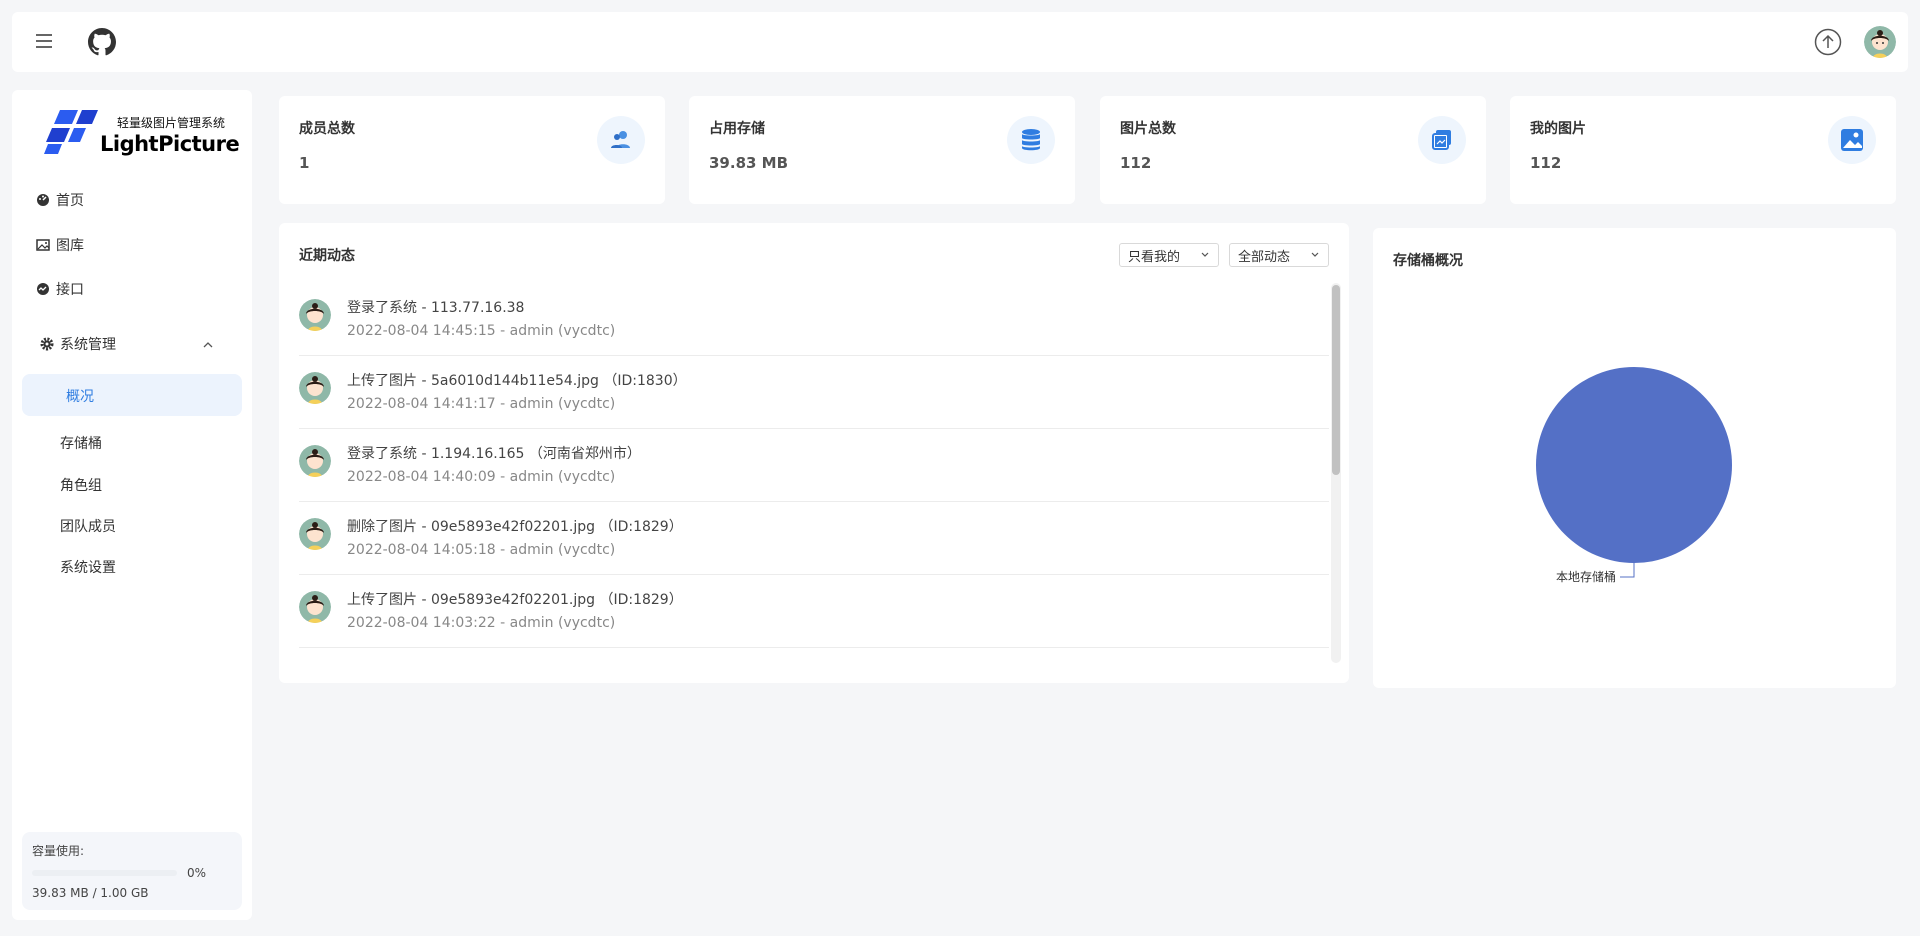  Describe the element at coordinates (90, 893) in the screenshot. I see `capacity-used: 39.83 MB / 1.00 GB` at that location.